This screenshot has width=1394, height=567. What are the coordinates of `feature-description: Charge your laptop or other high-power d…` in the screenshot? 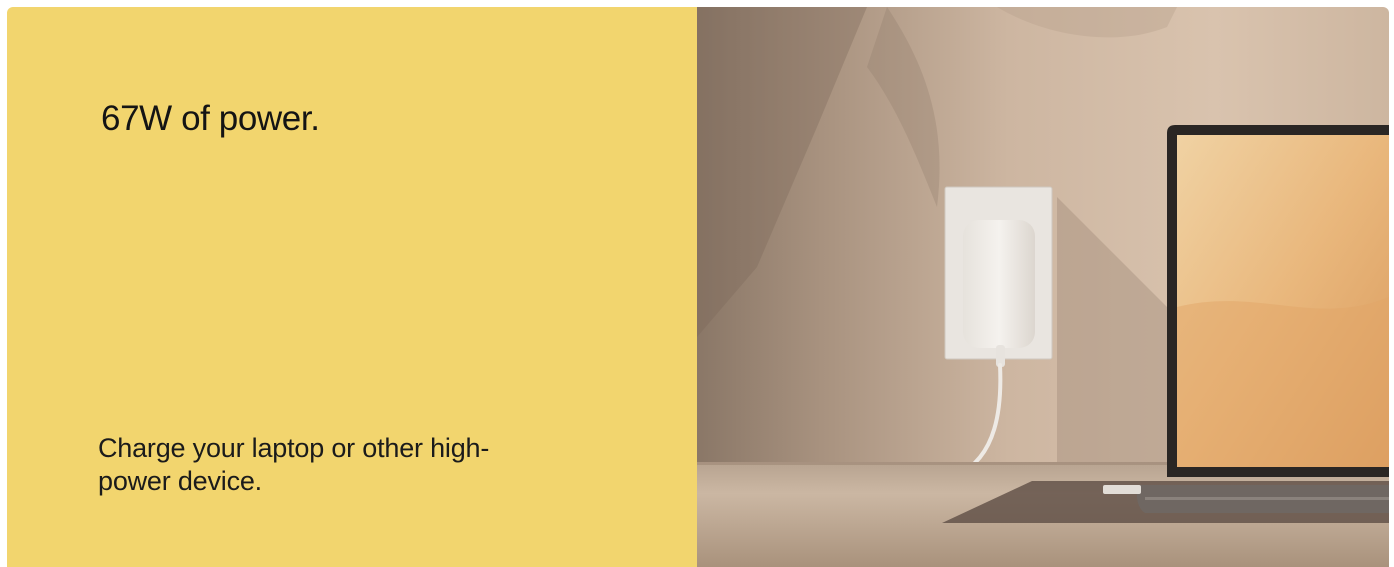 It's located at (294, 464).